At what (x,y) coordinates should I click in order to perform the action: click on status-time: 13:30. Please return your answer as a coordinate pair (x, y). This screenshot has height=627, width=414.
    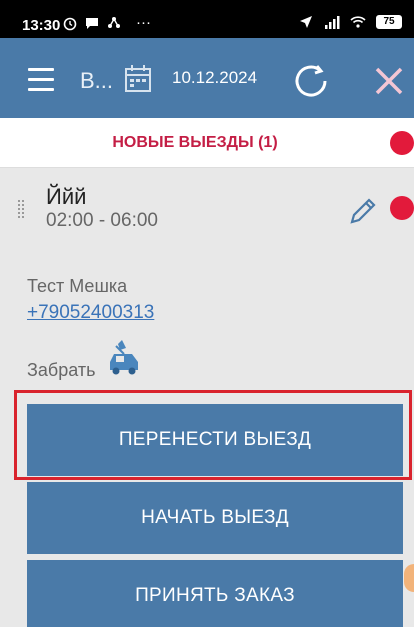
    Looking at the image, I should click on (41, 25).